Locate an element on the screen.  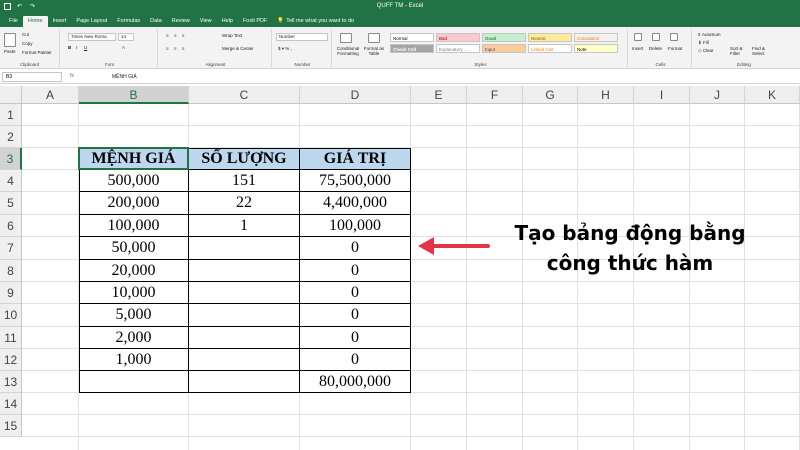
column-header-a: A is located at coordinates (50, 95).